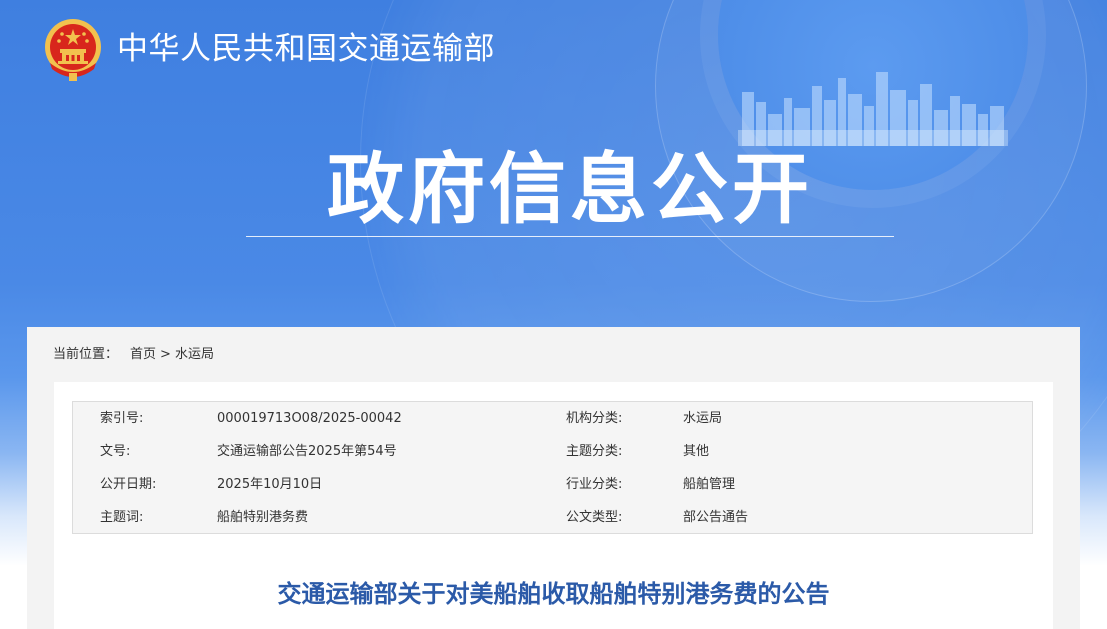  I want to click on city-skyline-icon, so click(873, 109).